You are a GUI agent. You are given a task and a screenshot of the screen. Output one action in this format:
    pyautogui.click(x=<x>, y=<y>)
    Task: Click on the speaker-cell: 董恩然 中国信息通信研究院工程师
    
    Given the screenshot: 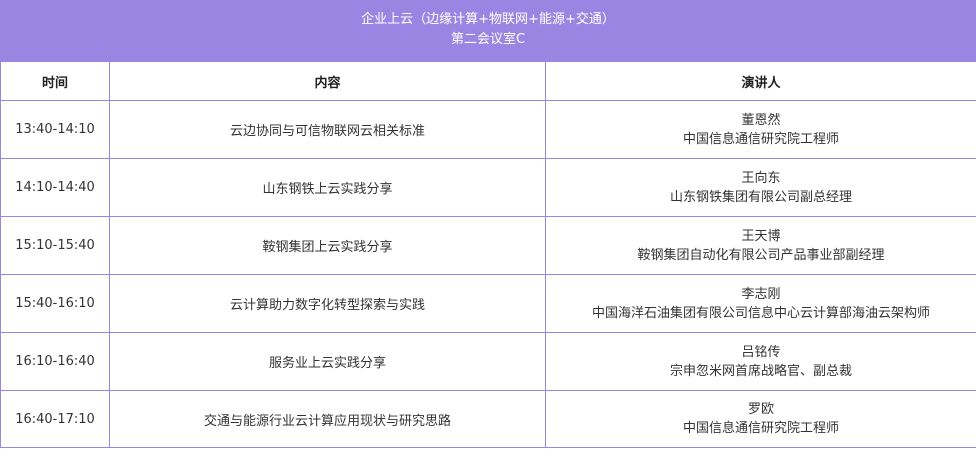 What is the action you would take?
    pyautogui.click(x=760, y=129)
    